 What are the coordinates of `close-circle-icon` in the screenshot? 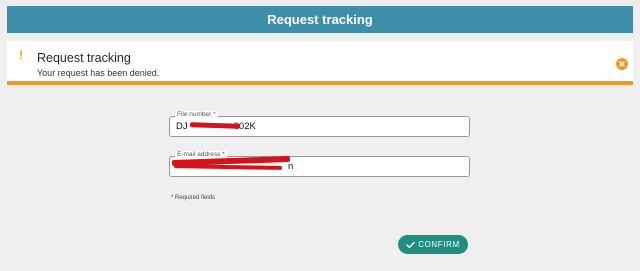 It's located at (622, 64).